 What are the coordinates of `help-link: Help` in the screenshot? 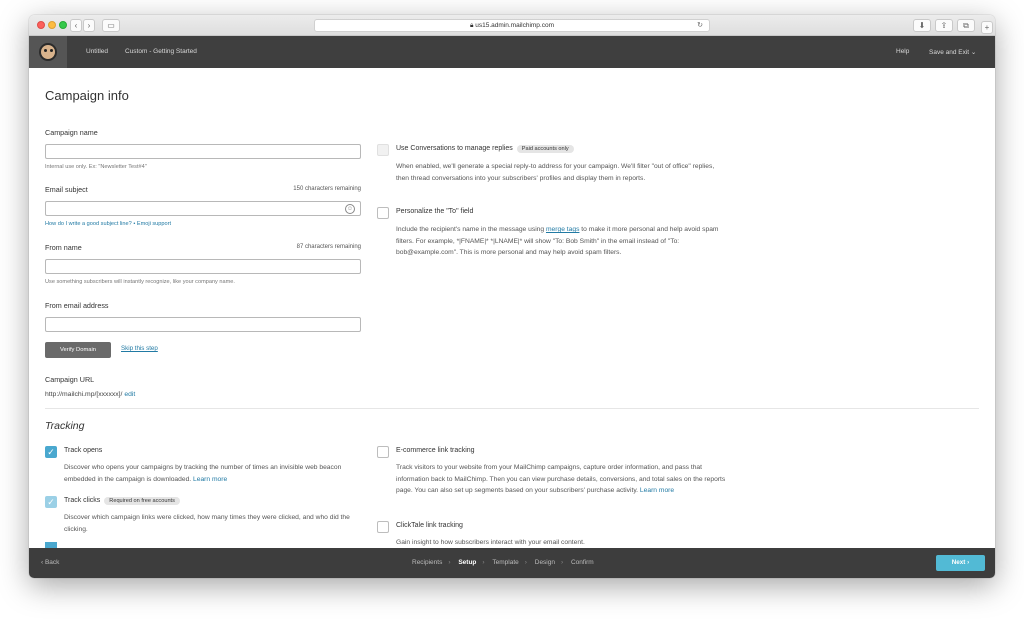 It's located at (902, 51).